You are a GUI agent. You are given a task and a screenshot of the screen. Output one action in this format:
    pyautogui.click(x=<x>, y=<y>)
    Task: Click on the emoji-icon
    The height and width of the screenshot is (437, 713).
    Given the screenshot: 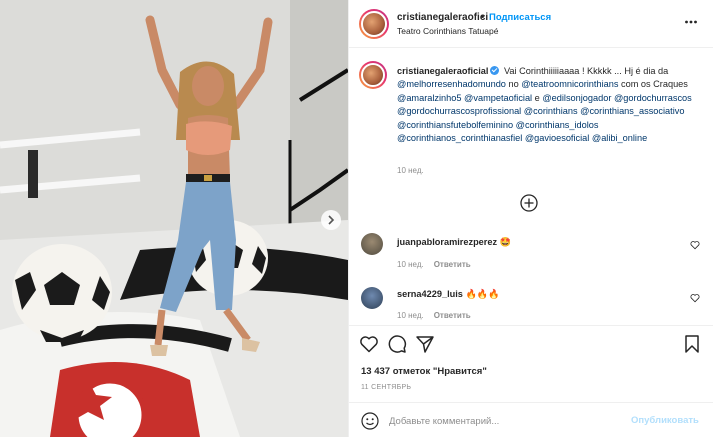 What is the action you would take?
    pyautogui.click(x=370, y=421)
    